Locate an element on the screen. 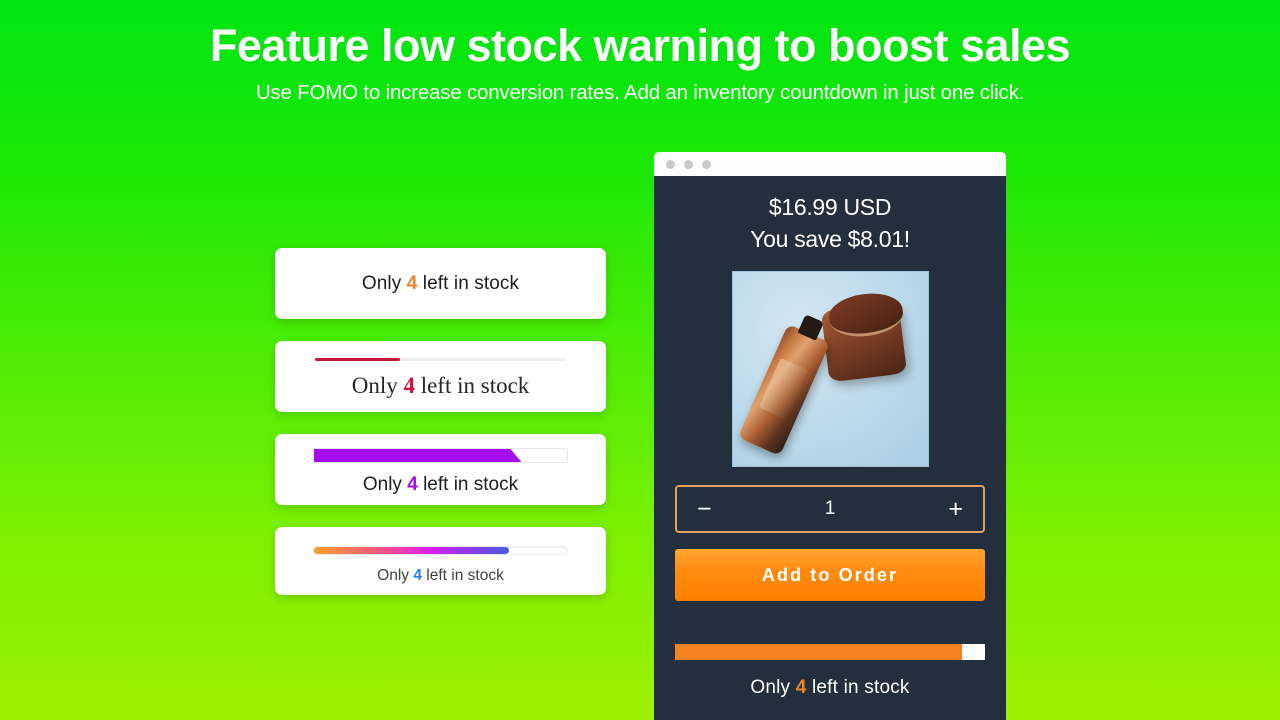 The height and width of the screenshot is (720, 1280). product-bottle is located at coordinates (783, 390).